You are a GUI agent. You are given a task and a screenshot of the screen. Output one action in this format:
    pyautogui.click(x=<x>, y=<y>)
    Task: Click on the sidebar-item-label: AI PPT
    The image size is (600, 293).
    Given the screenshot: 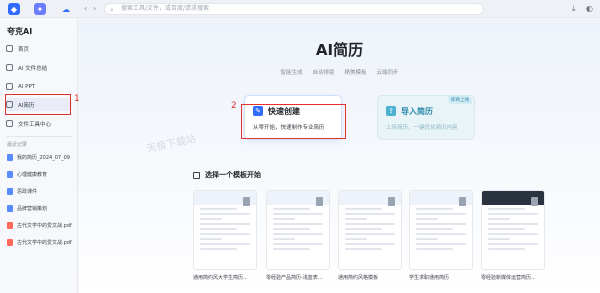 What is the action you would take?
    pyautogui.click(x=27, y=86)
    